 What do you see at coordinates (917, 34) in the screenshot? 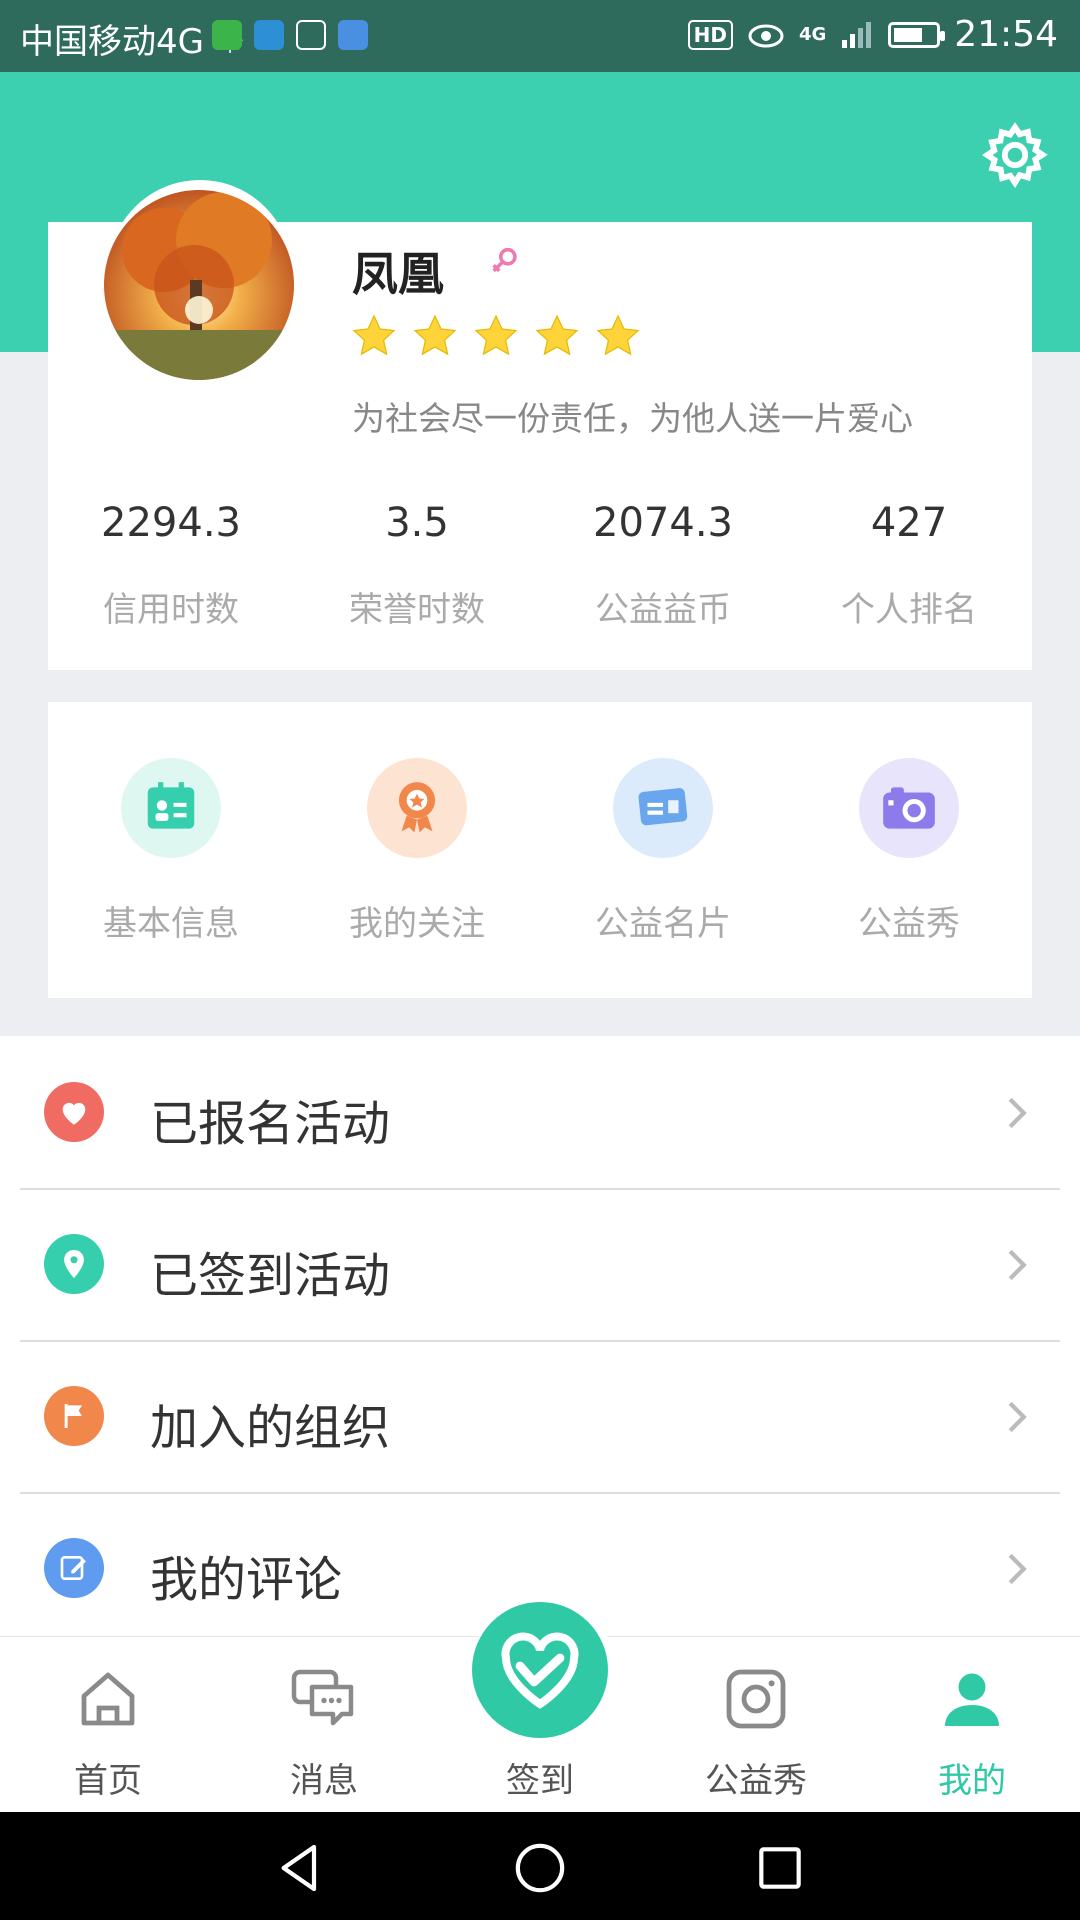
I see `battery-icon` at bounding box center [917, 34].